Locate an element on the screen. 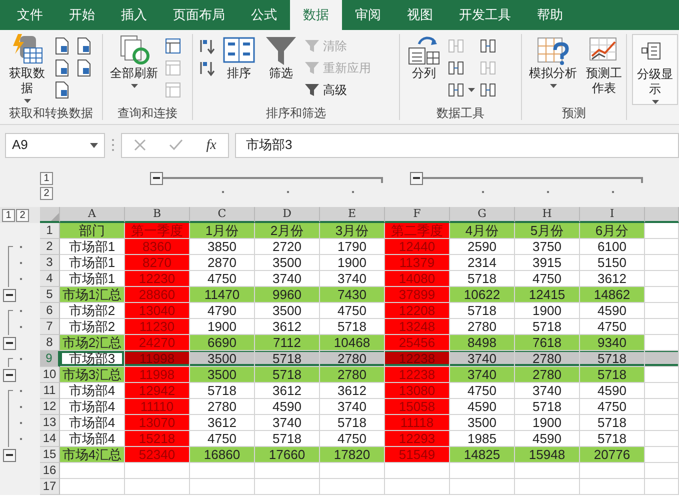 Image resolution: width=679 pixels, height=497 pixels. table-cell: 15948 is located at coordinates (547, 455).